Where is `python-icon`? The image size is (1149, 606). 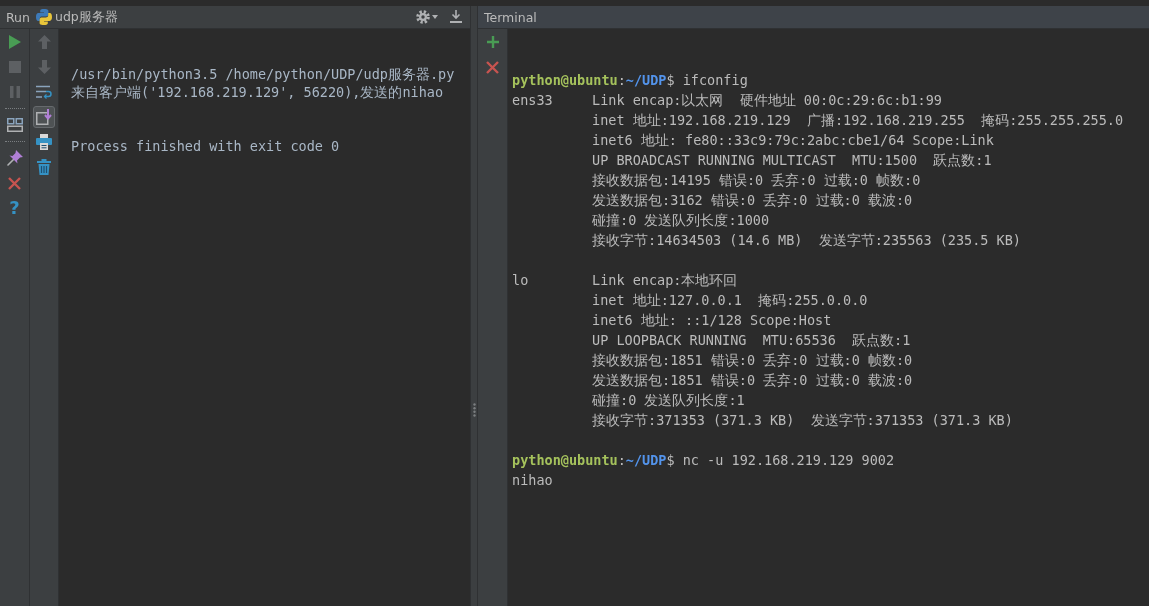 python-icon is located at coordinates (43, 17).